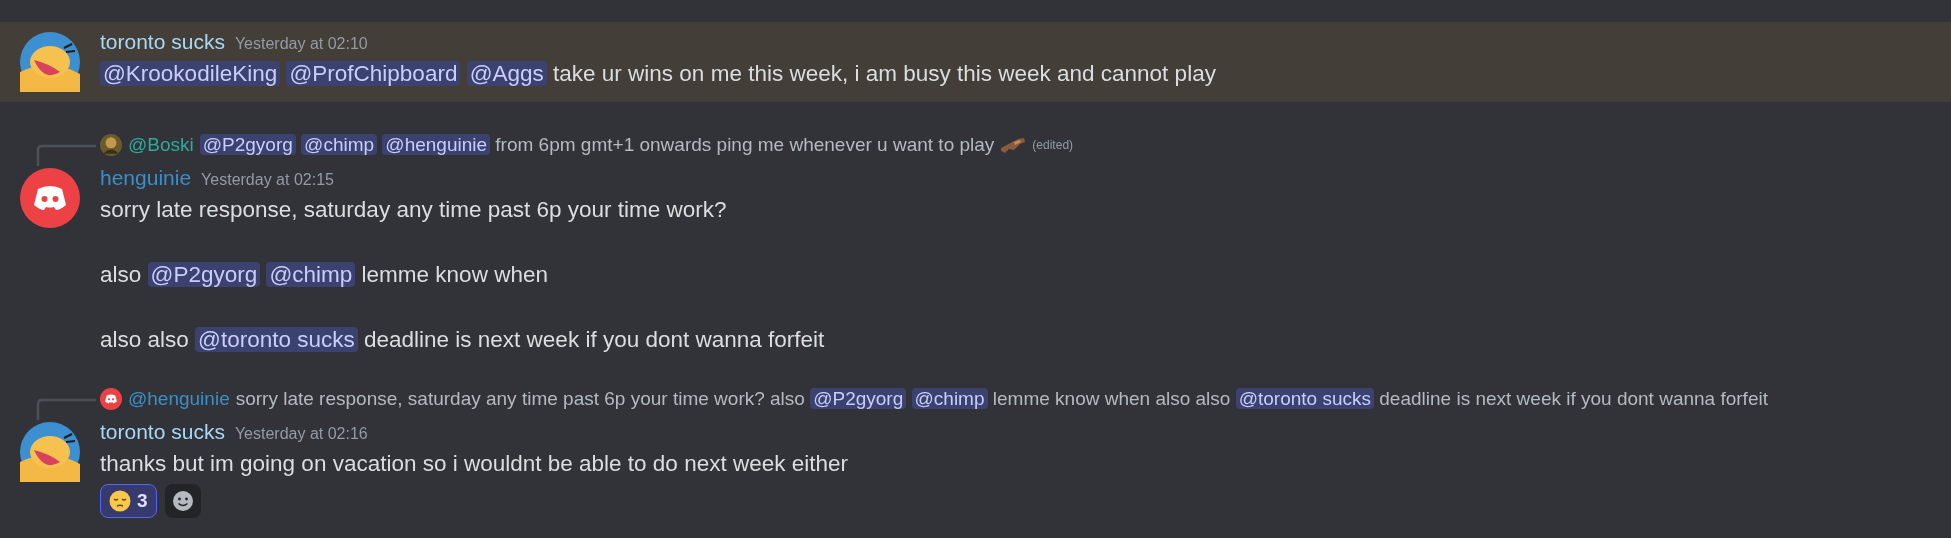 This screenshot has height=538, width=1951. Describe the element at coordinates (474, 464) in the screenshot. I see `message-text: thanks but im going on vacation so i wouldnt be able to do next week either` at that location.